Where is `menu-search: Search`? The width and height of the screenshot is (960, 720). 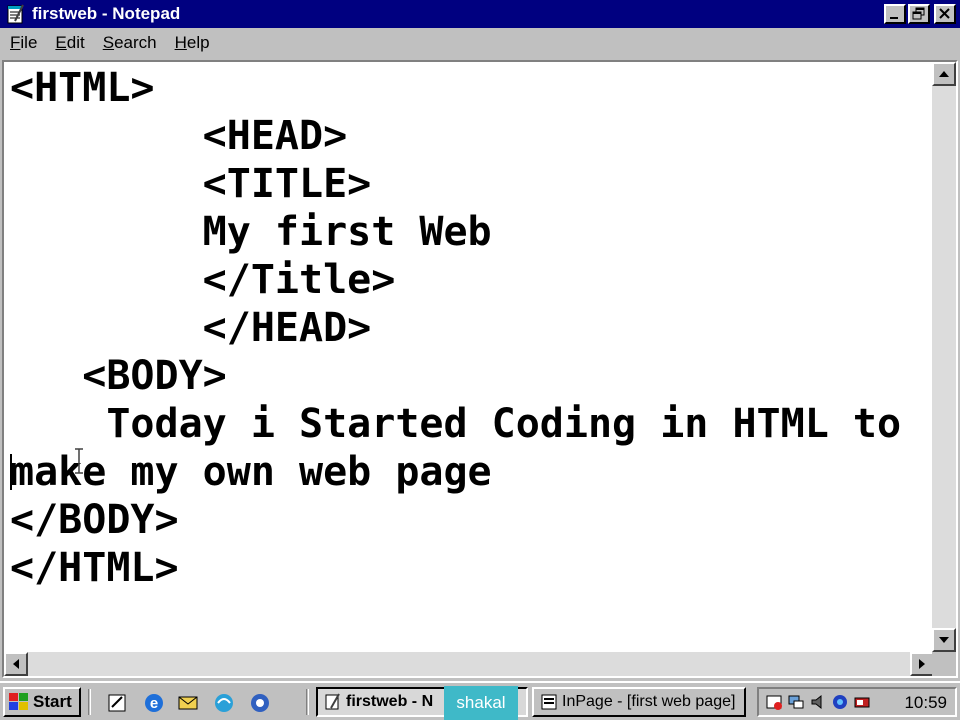
menu-search: Search is located at coordinates (130, 43).